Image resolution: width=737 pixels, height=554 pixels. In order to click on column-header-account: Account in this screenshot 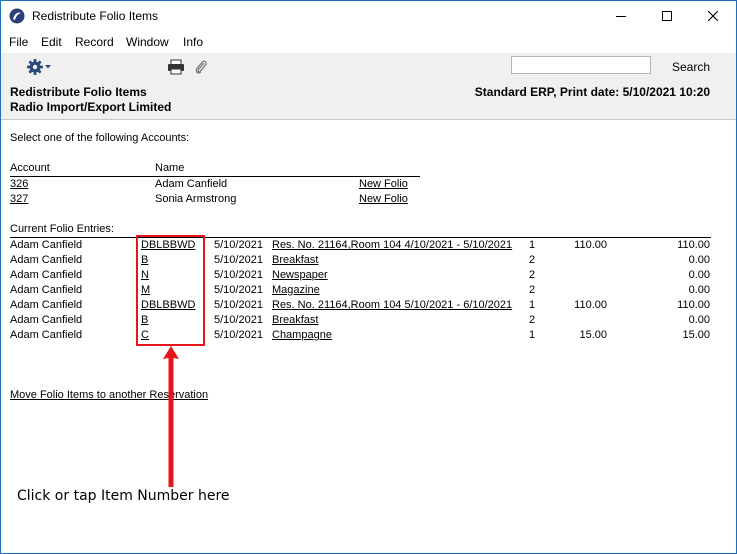, I will do `click(30, 168)`.